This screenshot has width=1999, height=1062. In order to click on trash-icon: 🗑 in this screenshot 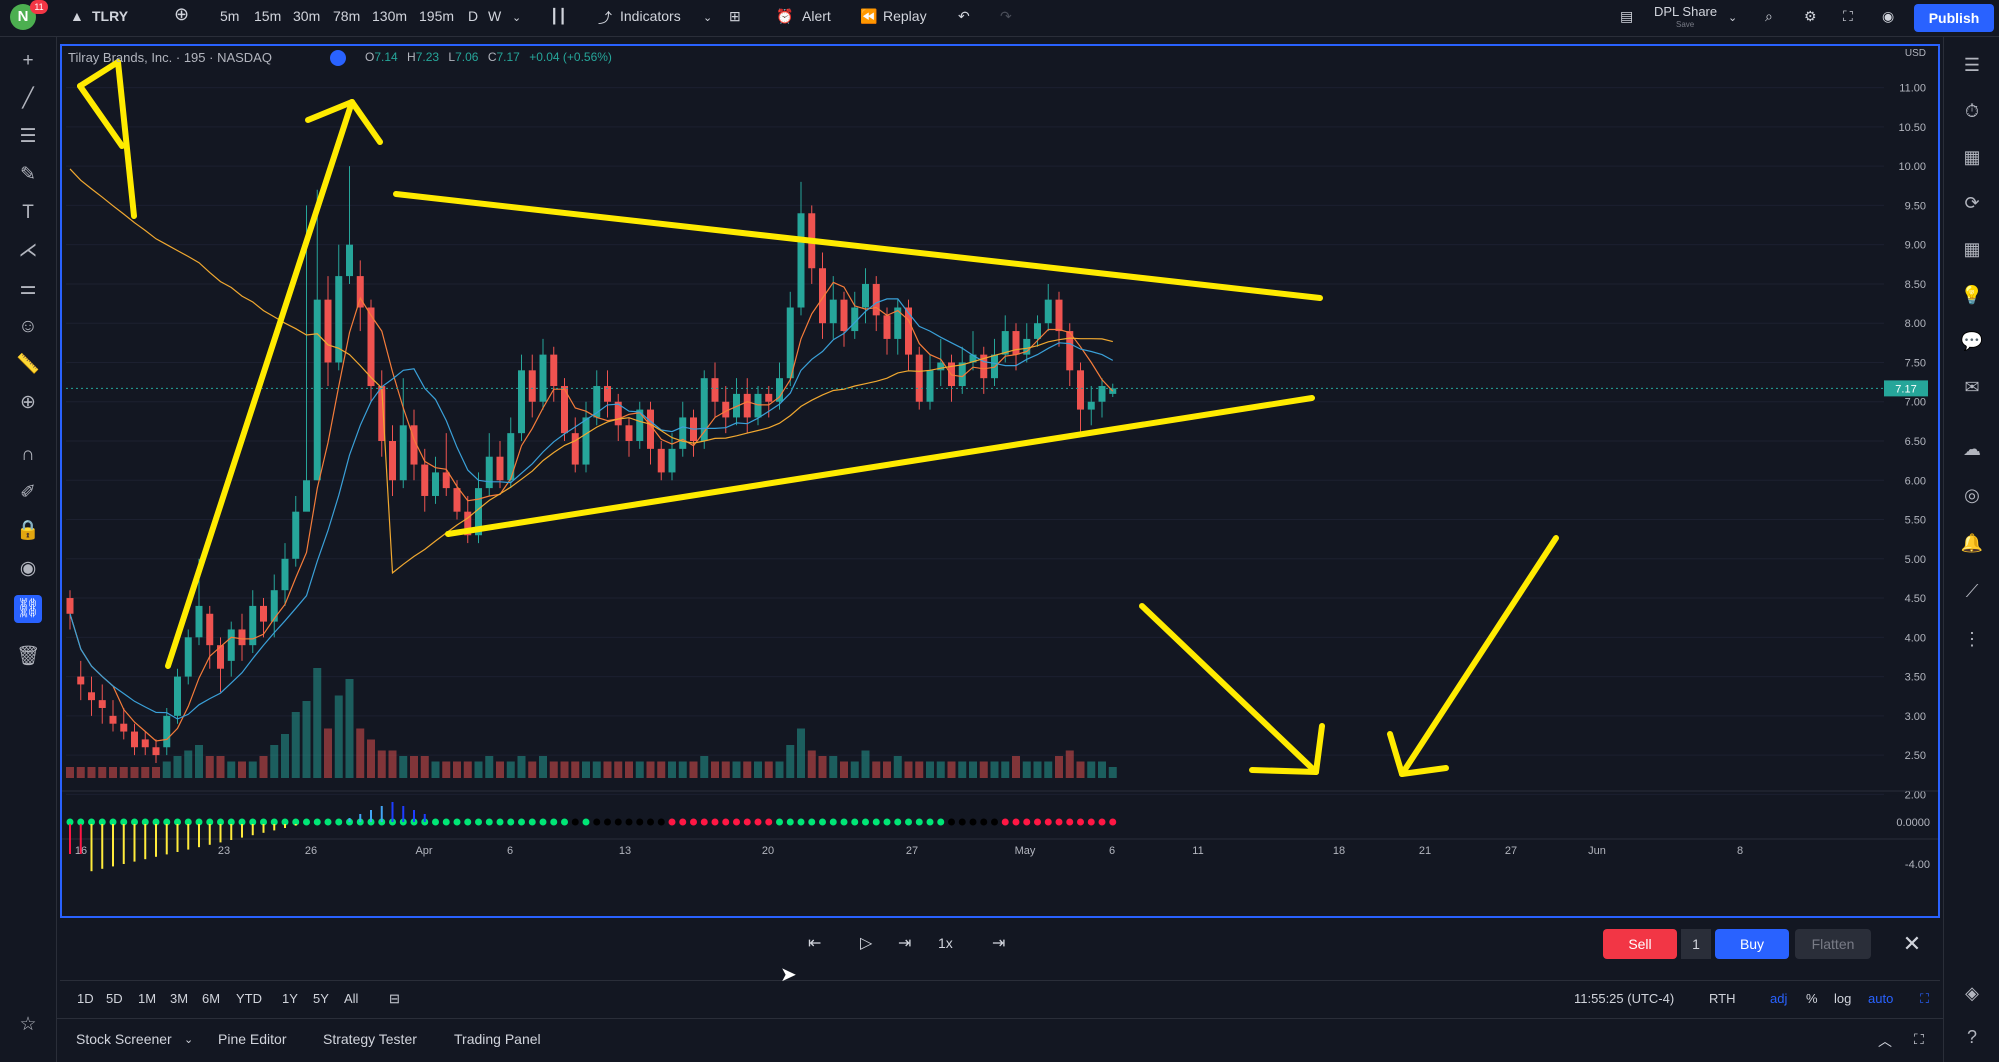, I will do `click(28, 657)`.